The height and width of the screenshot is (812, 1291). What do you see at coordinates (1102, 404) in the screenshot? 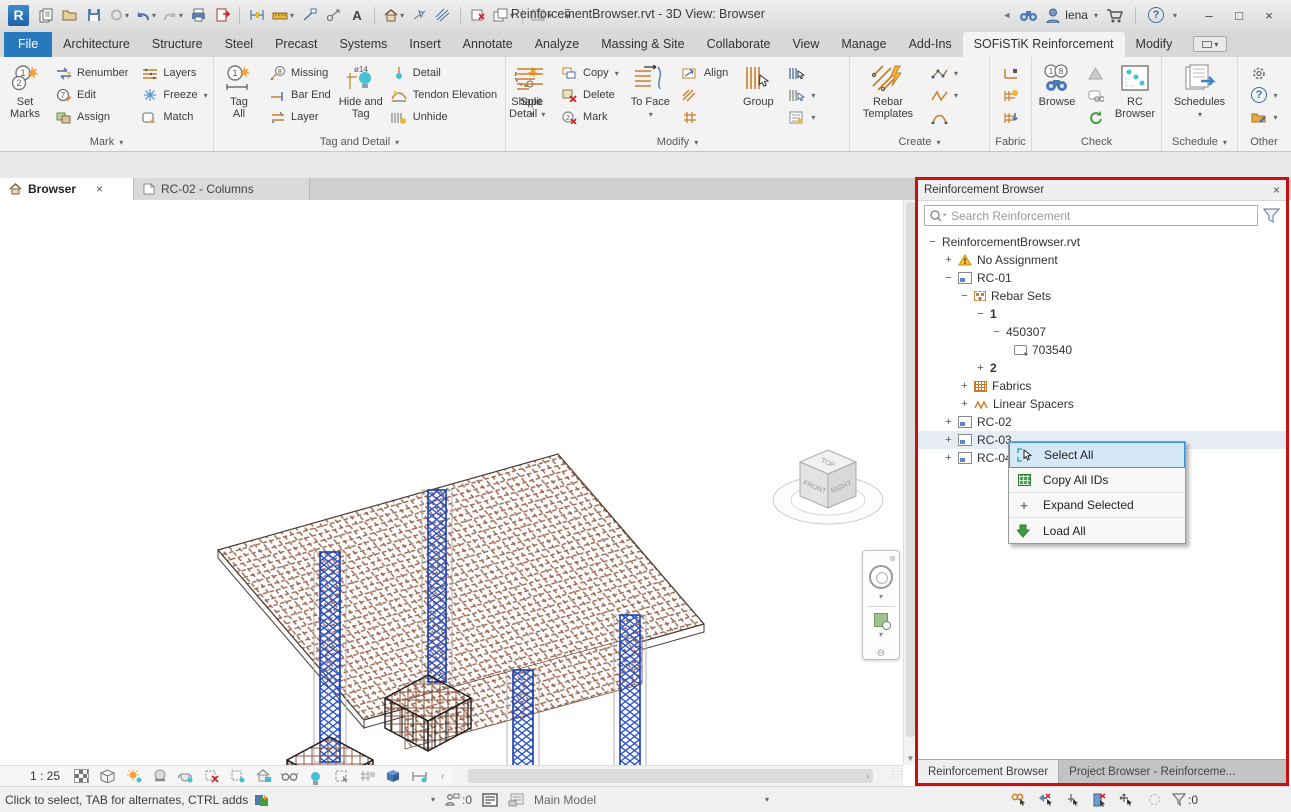
I see `tree-item-linear-spacers: + Linear Spacers` at bounding box center [1102, 404].